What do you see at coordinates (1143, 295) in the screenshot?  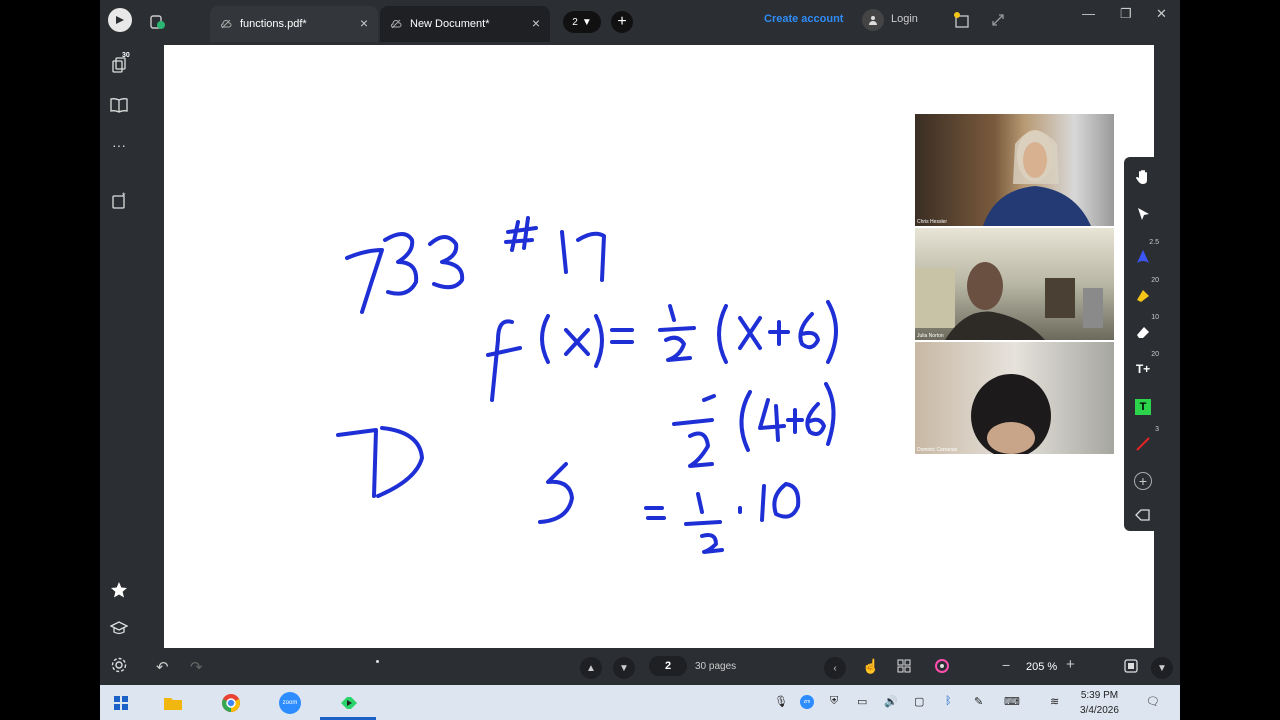 I see `highlighter-icon` at bounding box center [1143, 295].